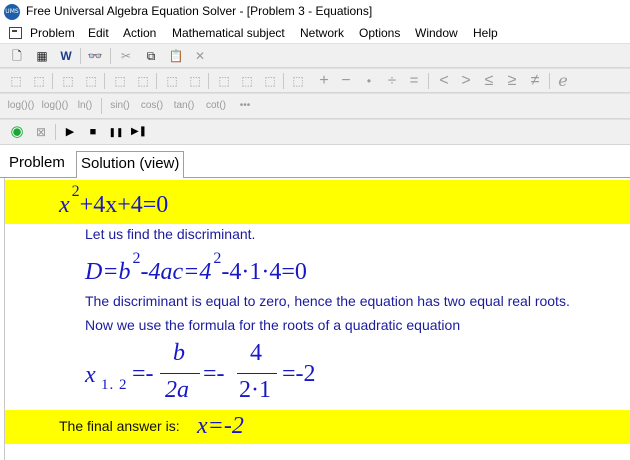 This screenshot has width=630, height=460. I want to click on menu-window: Window, so click(436, 33).